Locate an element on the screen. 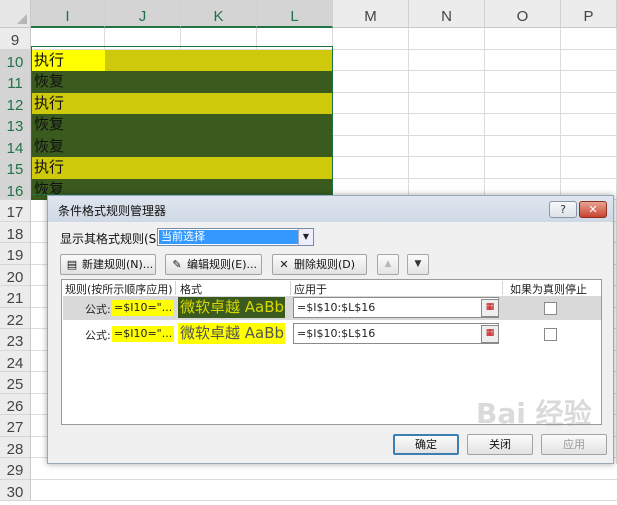  row-header-28: 28 is located at coordinates (15, 447).